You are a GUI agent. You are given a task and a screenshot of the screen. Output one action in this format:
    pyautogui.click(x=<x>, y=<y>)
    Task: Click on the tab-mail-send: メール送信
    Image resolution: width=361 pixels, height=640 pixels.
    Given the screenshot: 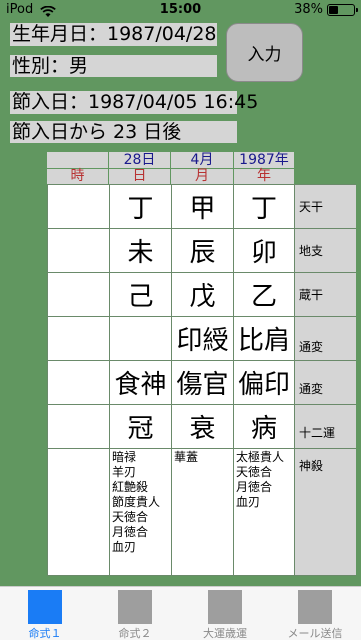 What is the action you would take?
    pyautogui.click(x=315, y=613)
    